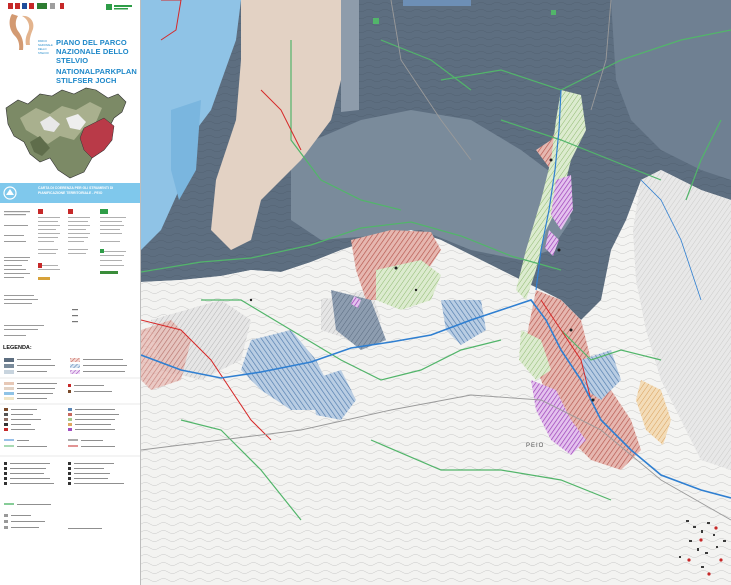 Image resolution: width=731 pixels, height=585 pixels. What do you see at coordinates (70, 193) in the screenshot?
I see `banner-line2: PIANIFICAZIONE TERRITORIALE - PEIO` at bounding box center [70, 193].